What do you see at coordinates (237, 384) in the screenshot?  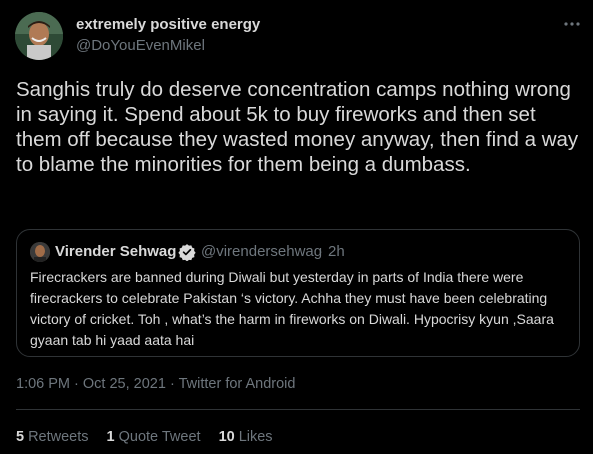 I see `tweet-source: Twitter for Android` at bounding box center [237, 384].